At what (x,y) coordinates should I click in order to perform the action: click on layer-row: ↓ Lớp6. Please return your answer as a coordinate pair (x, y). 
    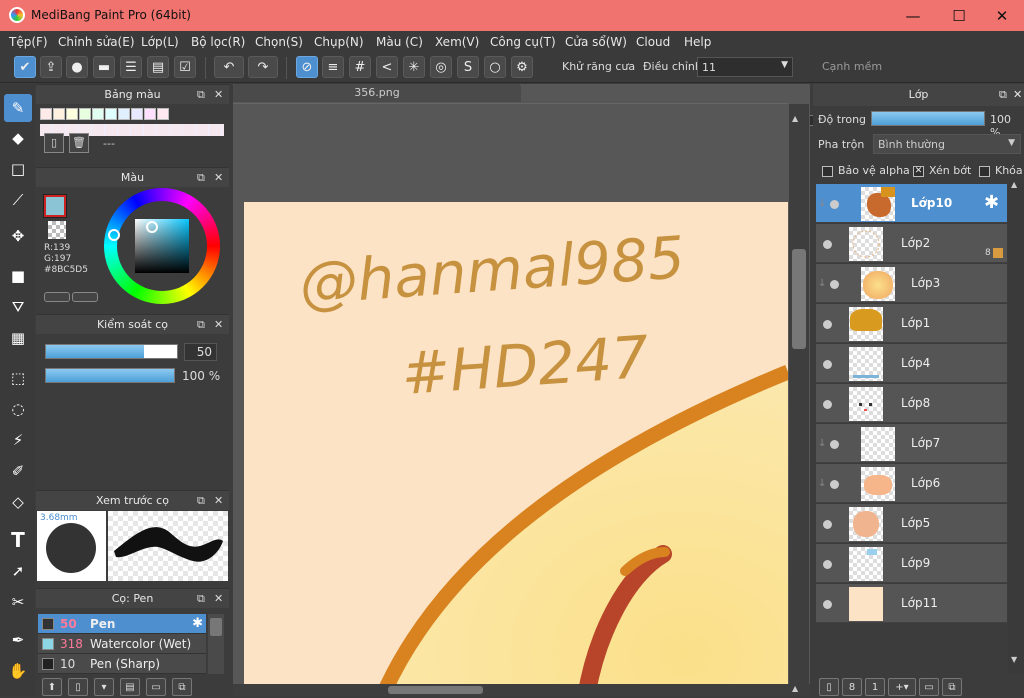
    Looking at the image, I should click on (911, 483).